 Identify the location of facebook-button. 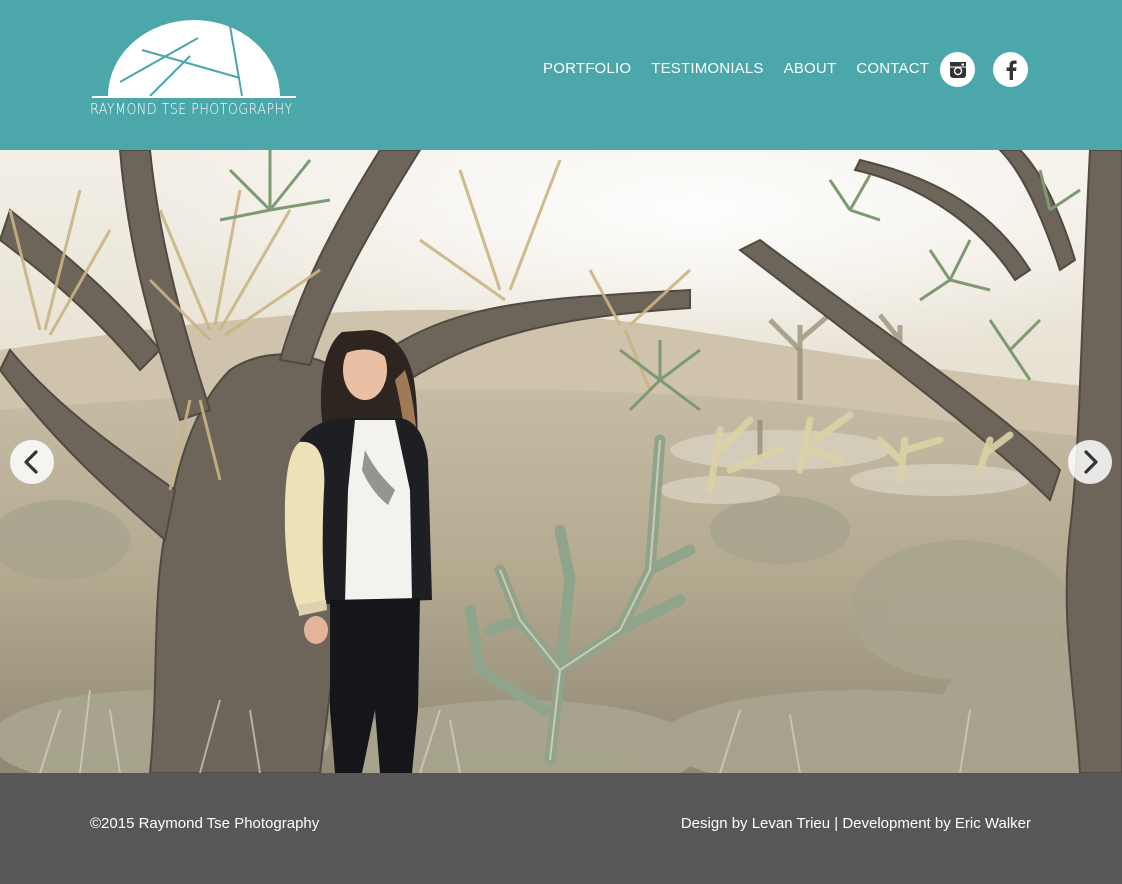
(1010, 69).